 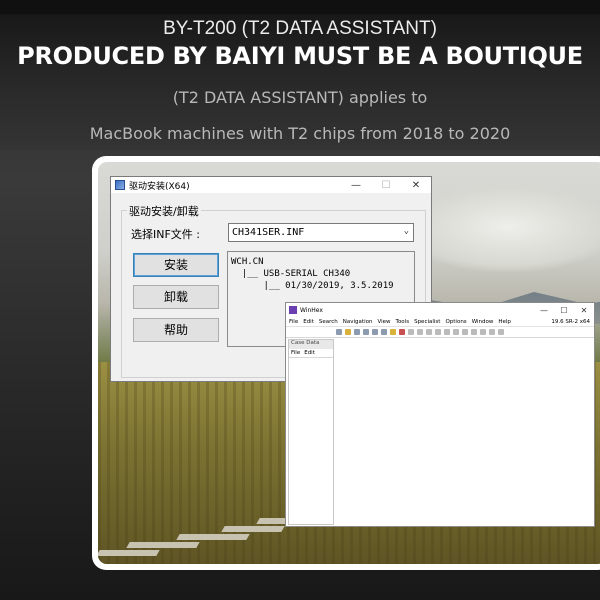 I want to click on case-data-panel: Case Data File Edit, so click(x=311, y=432).